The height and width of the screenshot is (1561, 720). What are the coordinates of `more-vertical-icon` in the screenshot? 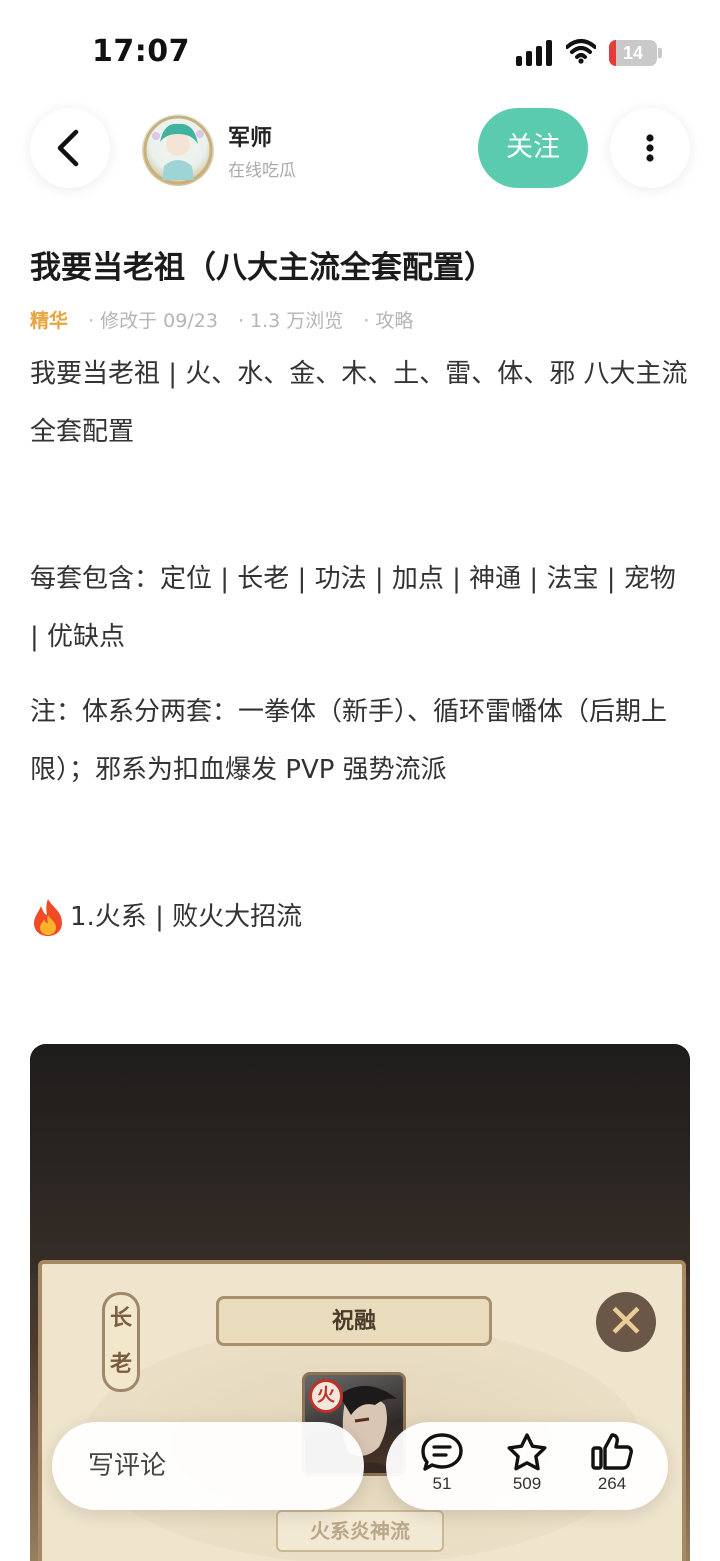 It's located at (650, 148).